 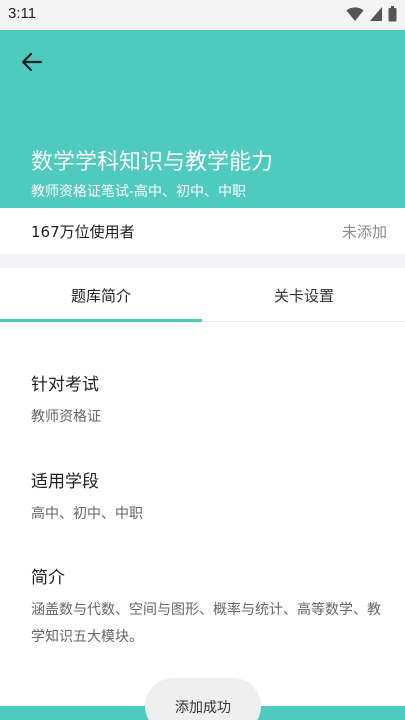 I want to click on section-heading-stage: 适用学段, so click(x=65, y=482).